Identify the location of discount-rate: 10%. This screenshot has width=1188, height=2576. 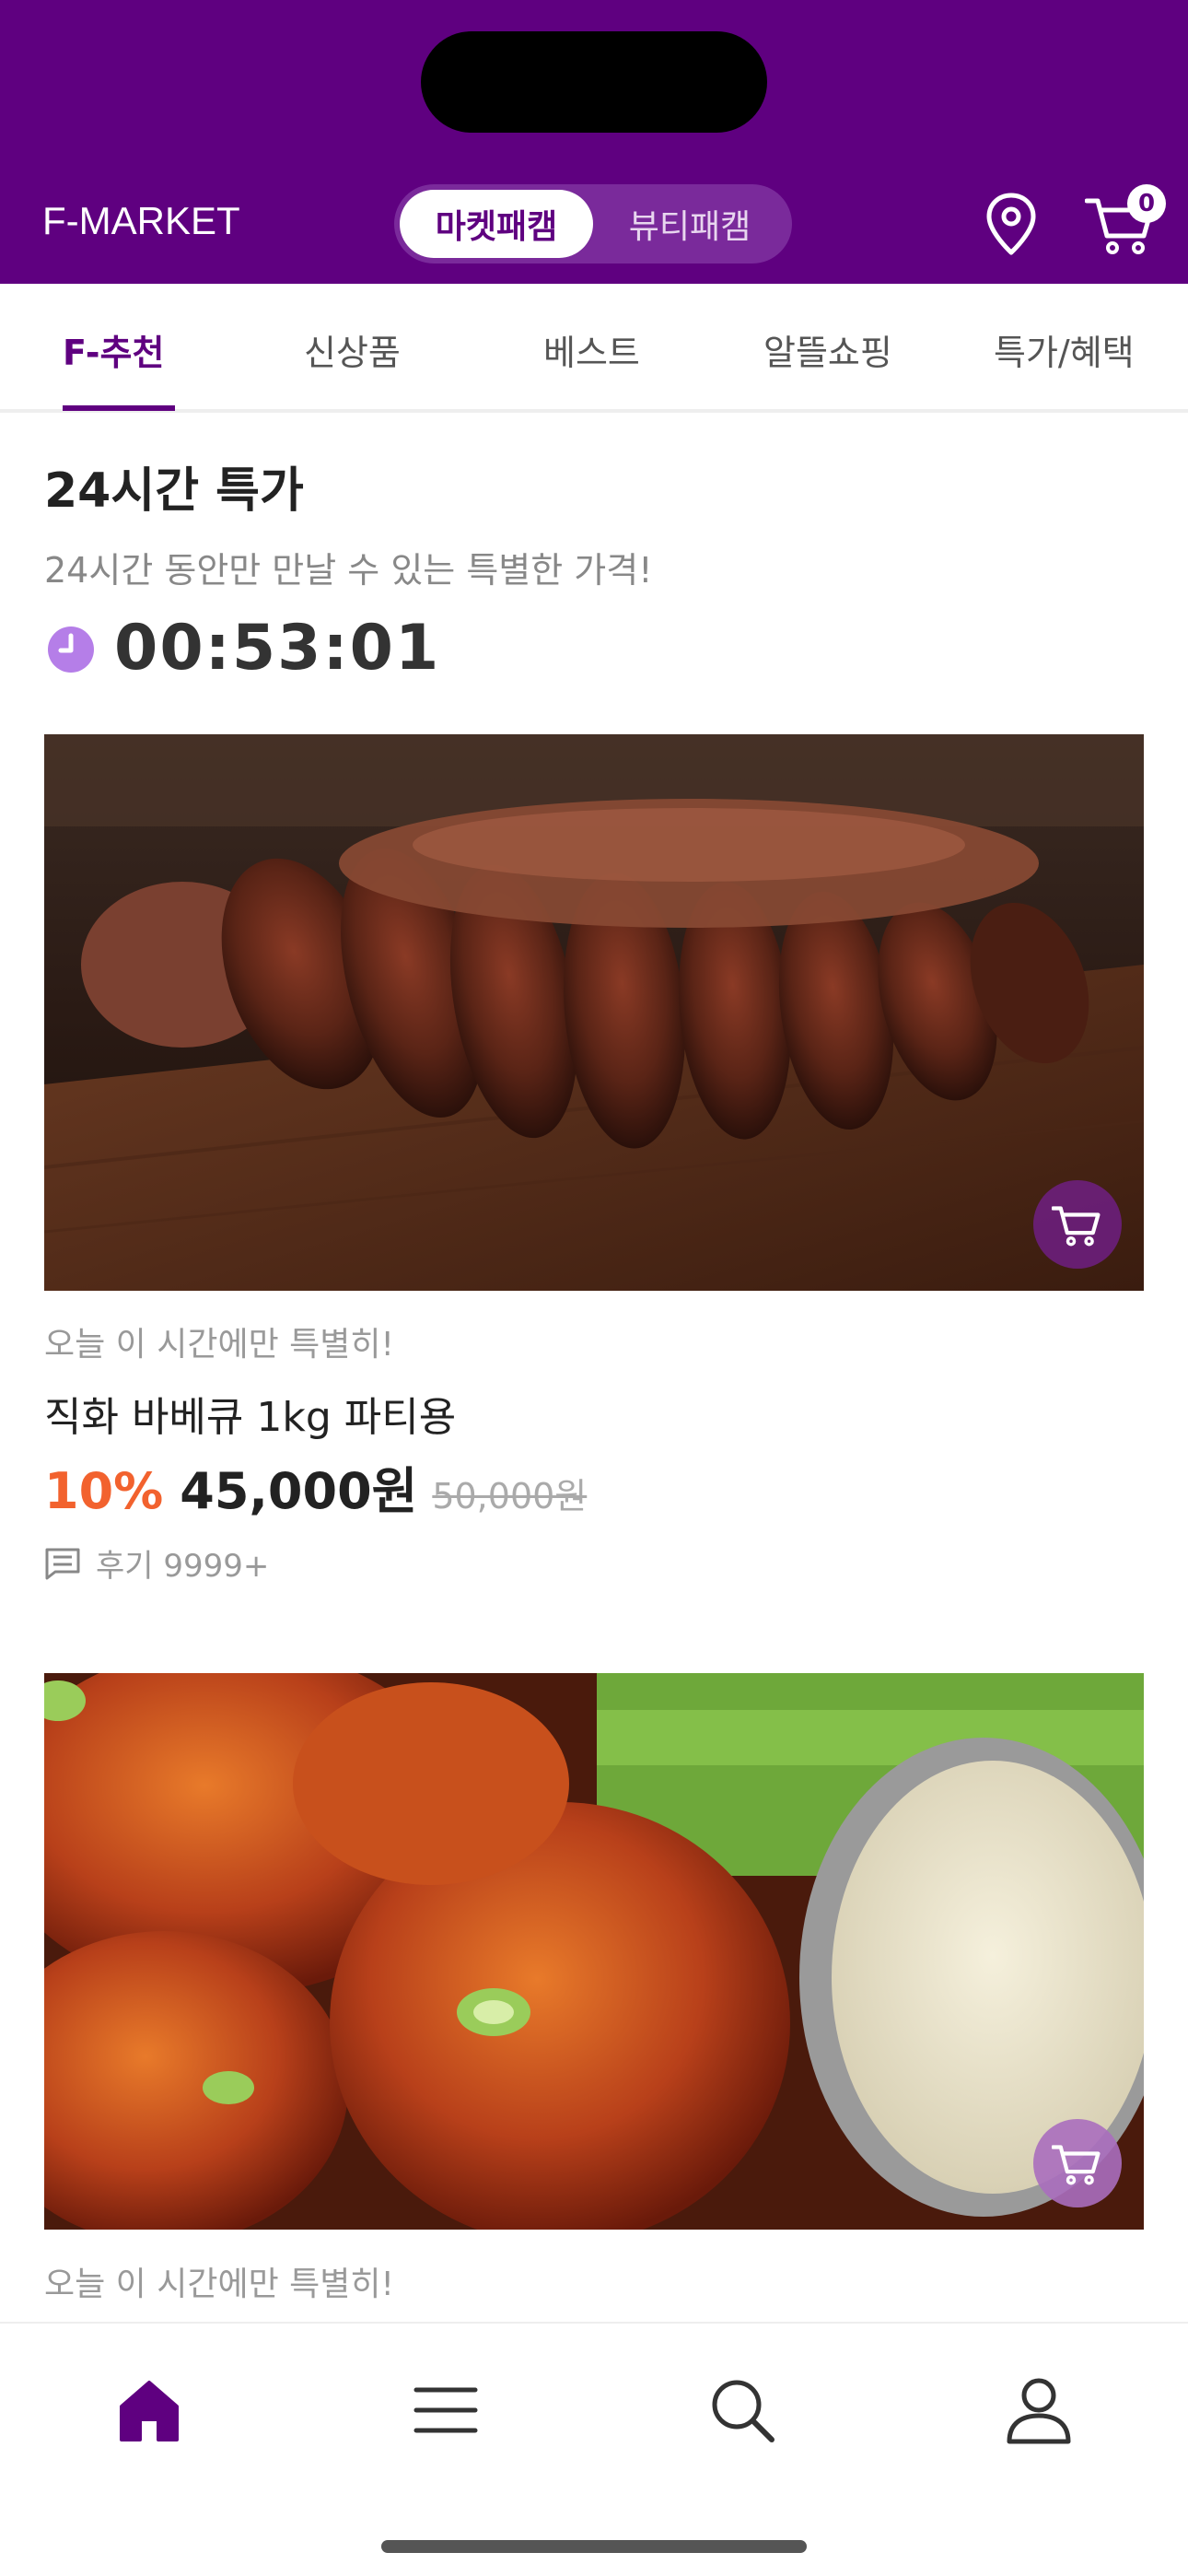
(104, 1491).